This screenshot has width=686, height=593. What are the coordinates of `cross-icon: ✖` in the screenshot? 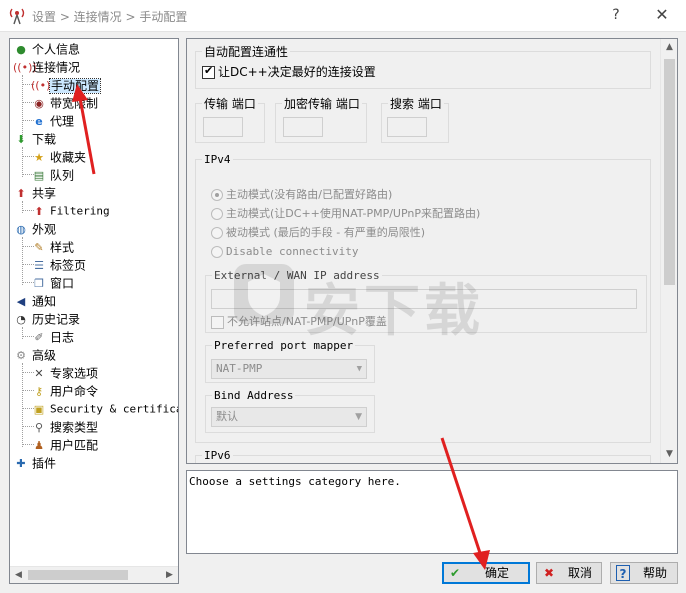 It's located at (549, 573).